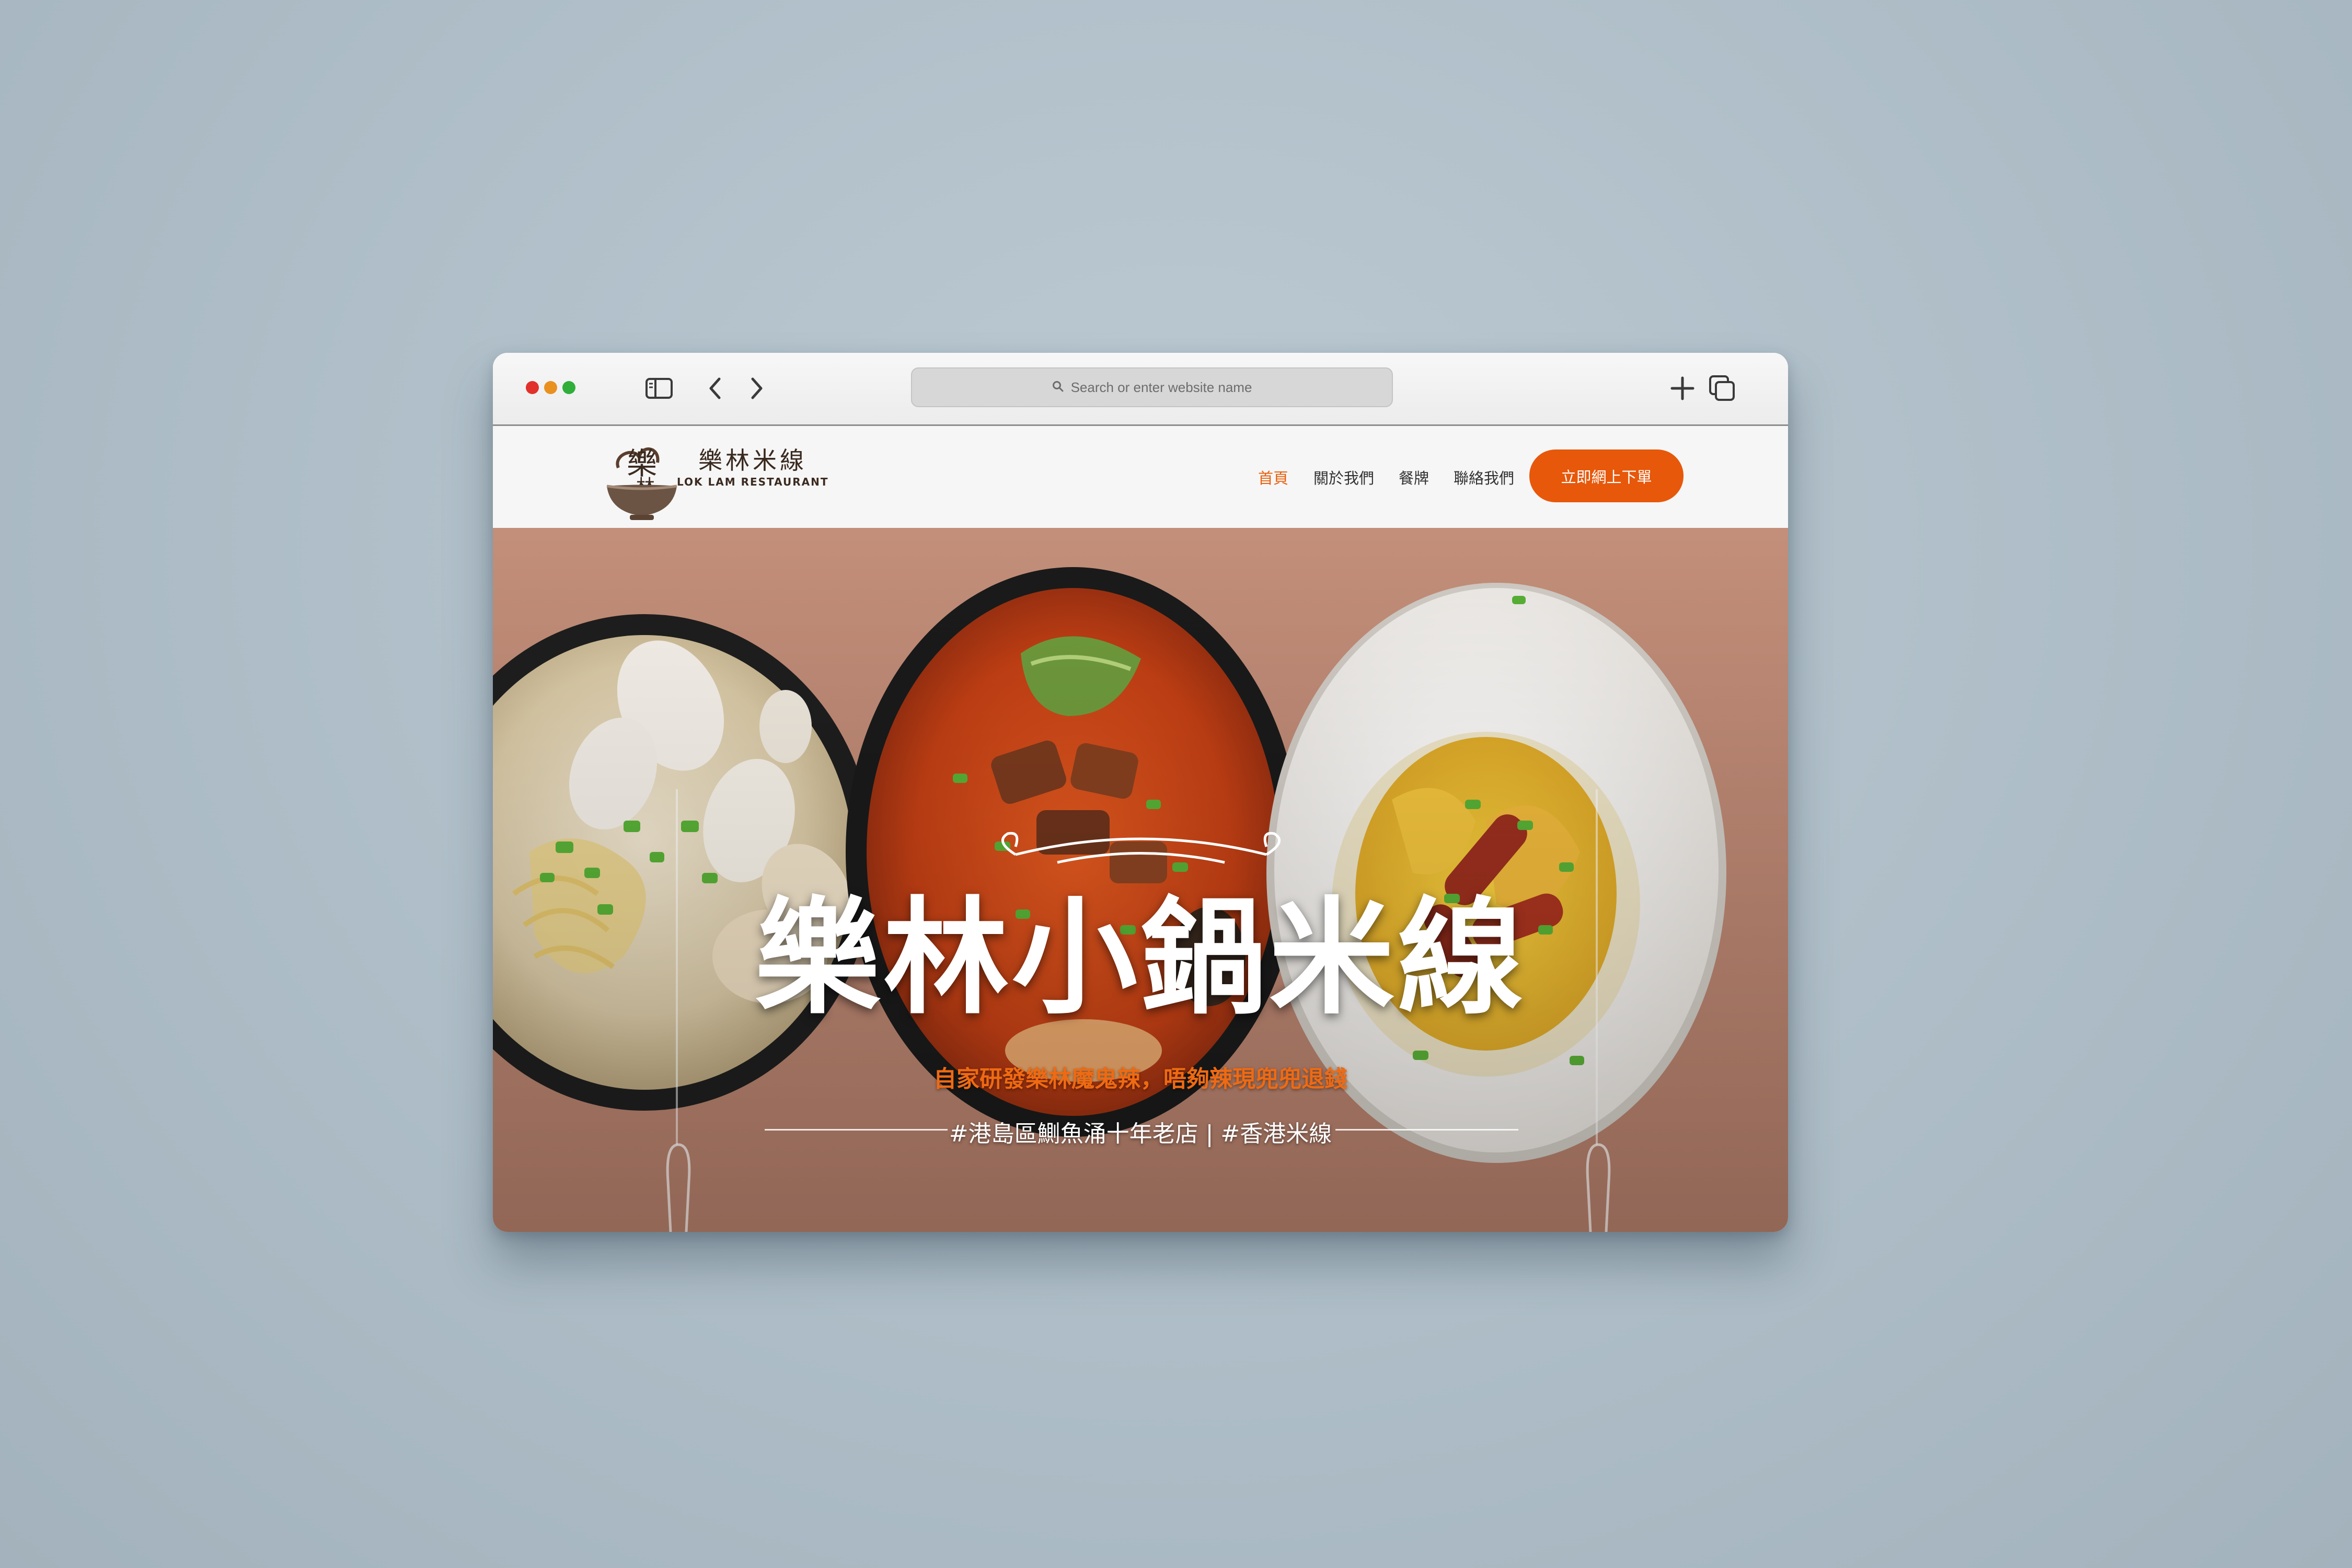  I want to click on new-tab-icon, so click(1682, 388).